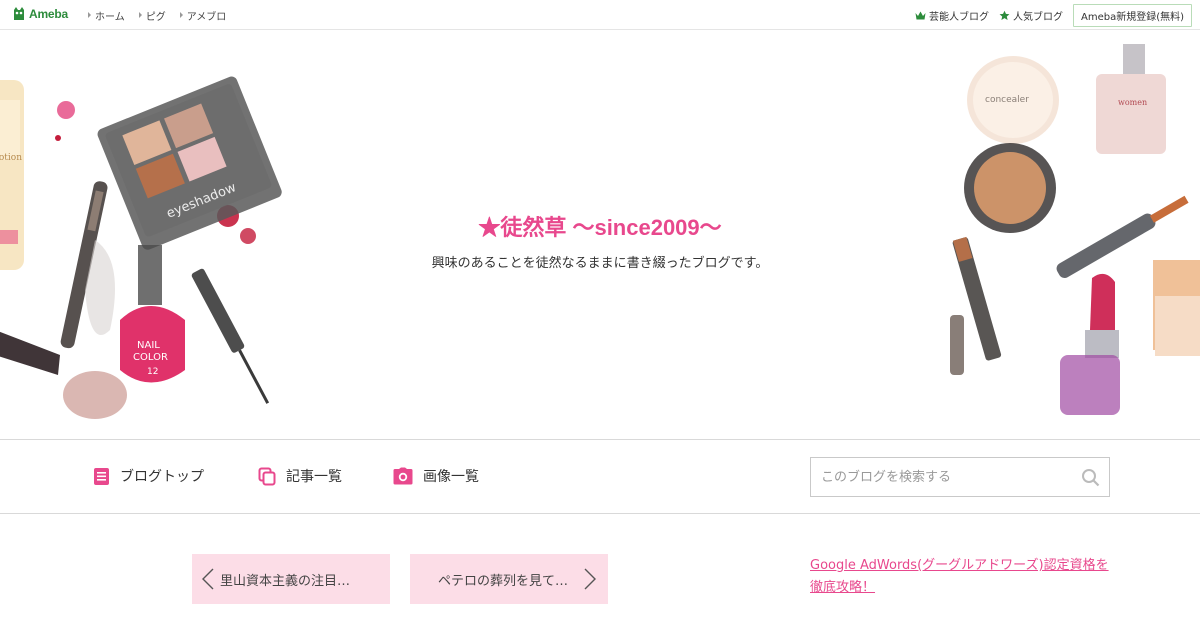 This screenshot has width=1200, height=630. I want to click on popular-blog-link: 人気ブログ, so click(1031, 15).